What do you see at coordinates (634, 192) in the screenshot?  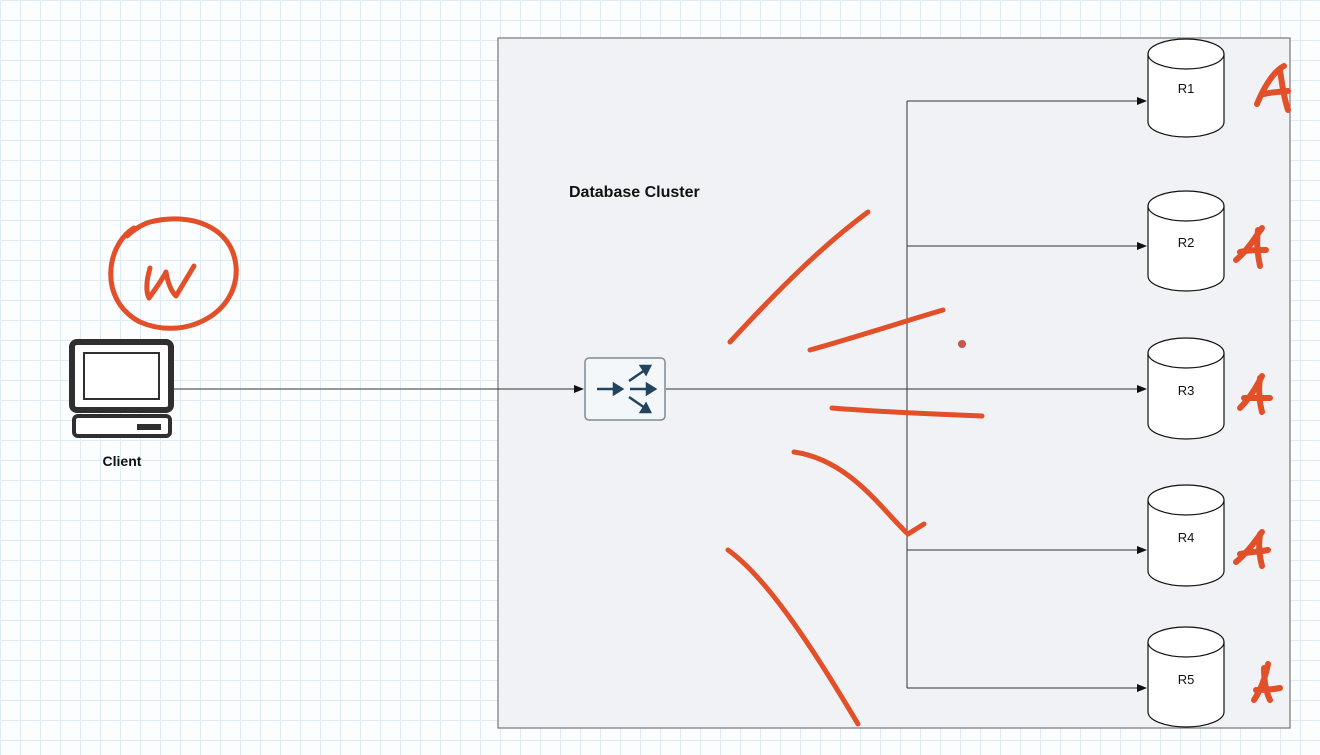 I see `cluster-title: Database Cluster` at bounding box center [634, 192].